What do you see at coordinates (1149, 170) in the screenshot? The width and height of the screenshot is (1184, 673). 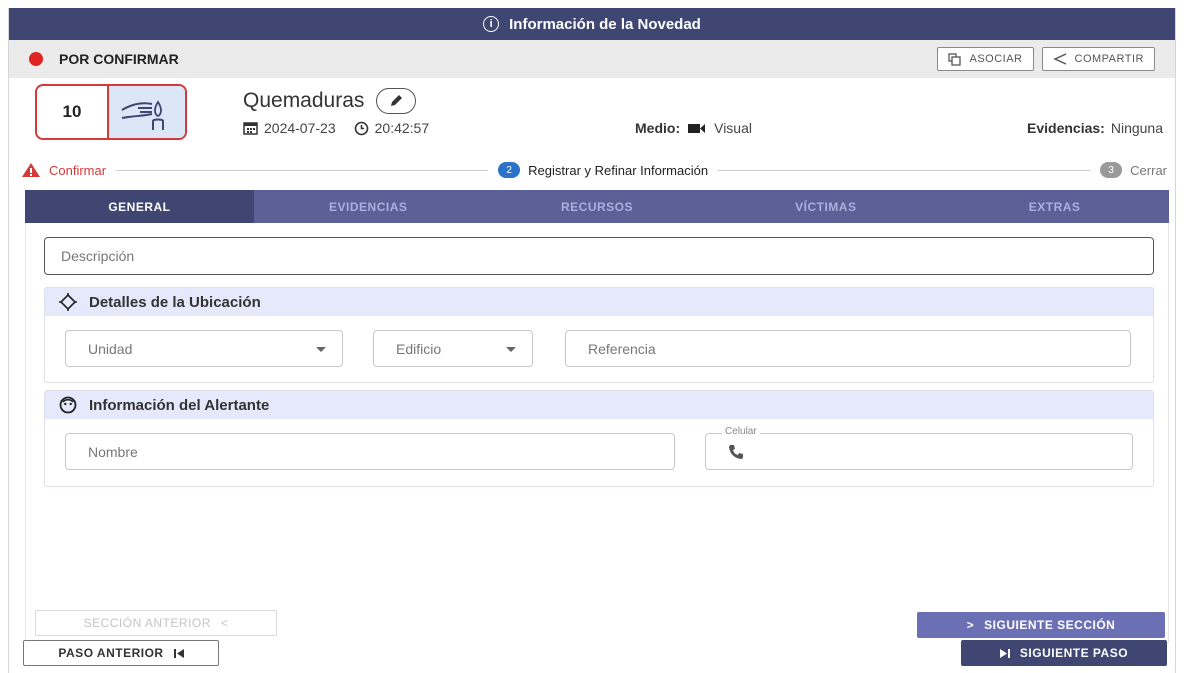 I see `step-cerrar-label: Cerrar` at bounding box center [1149, 170].